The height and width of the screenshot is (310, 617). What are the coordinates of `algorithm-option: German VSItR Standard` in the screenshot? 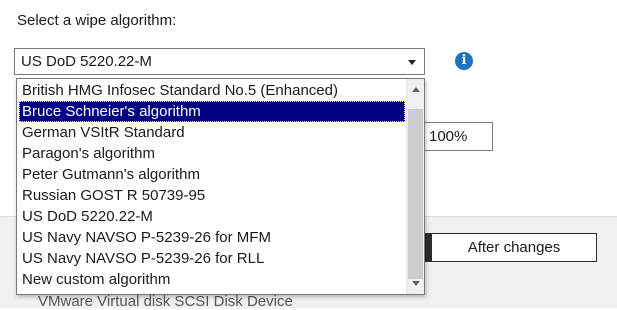 It's located at (212, 132).